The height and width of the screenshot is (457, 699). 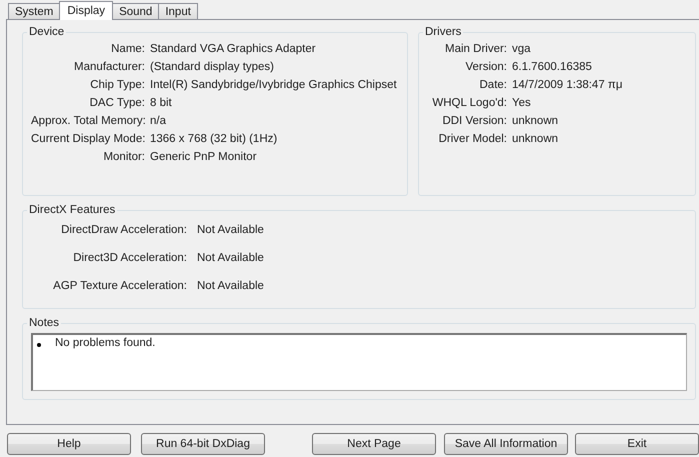 What do you see at coordinates (88, 139) in the screenshot?
I see `field-label: Current Display Mode:` at bounding box center [88, 139].